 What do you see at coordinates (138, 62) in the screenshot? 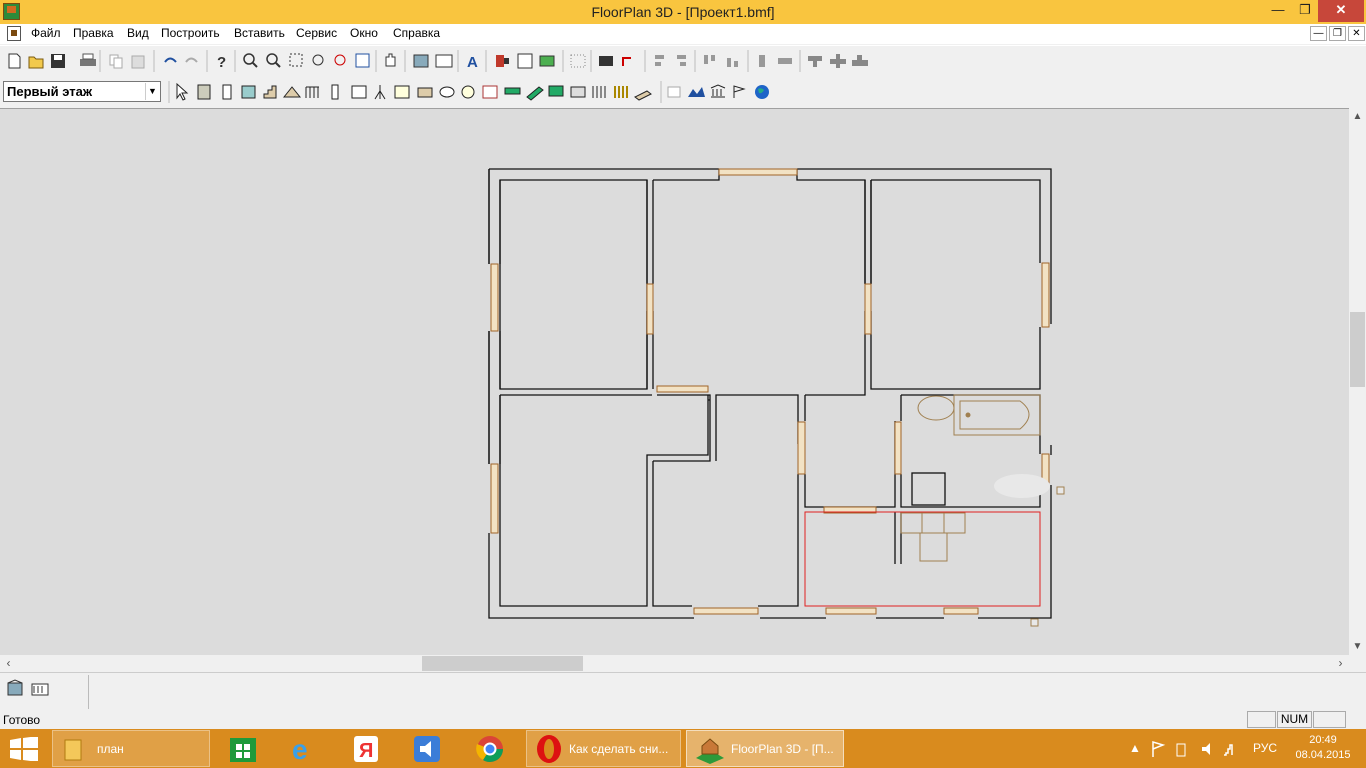
I see `paste-icon` at bounding box center [138, 62].